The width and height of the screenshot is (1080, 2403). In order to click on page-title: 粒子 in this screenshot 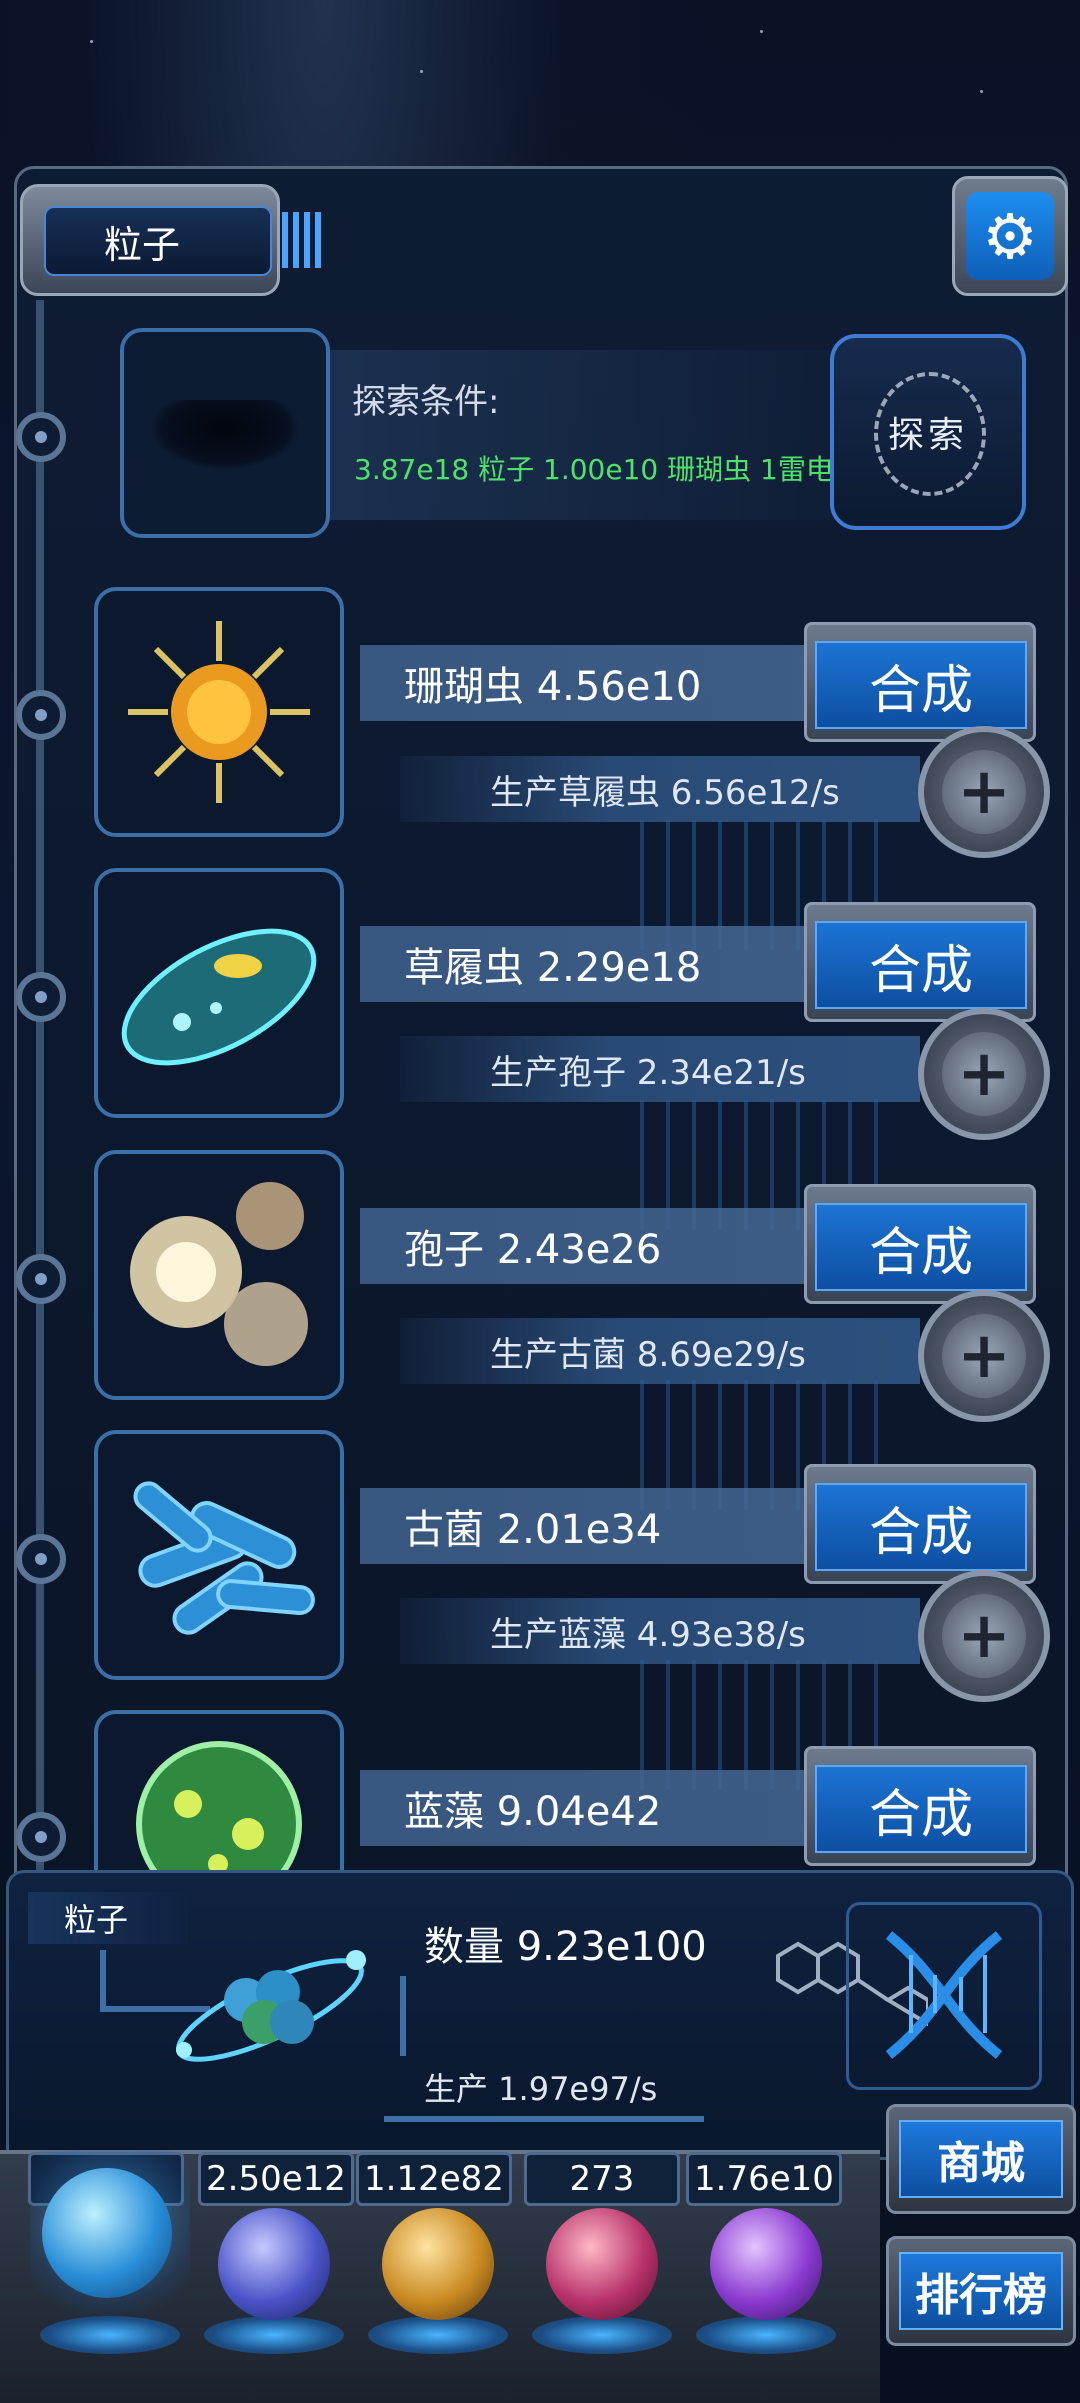, I will do `click(158, 241)`.